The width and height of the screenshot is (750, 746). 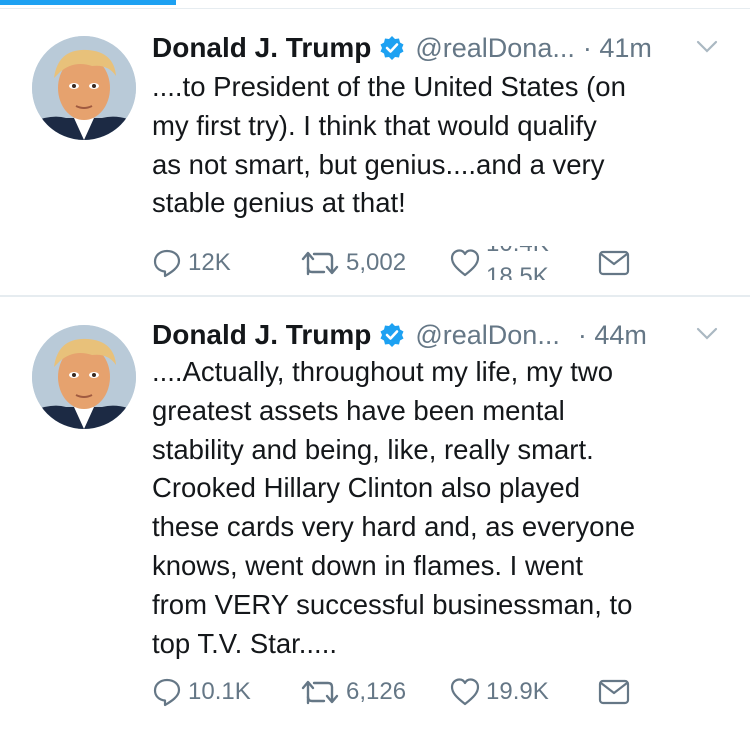 I want to click on like-count-animation: 10.4K 18.5K, so click(x=526, y=263).